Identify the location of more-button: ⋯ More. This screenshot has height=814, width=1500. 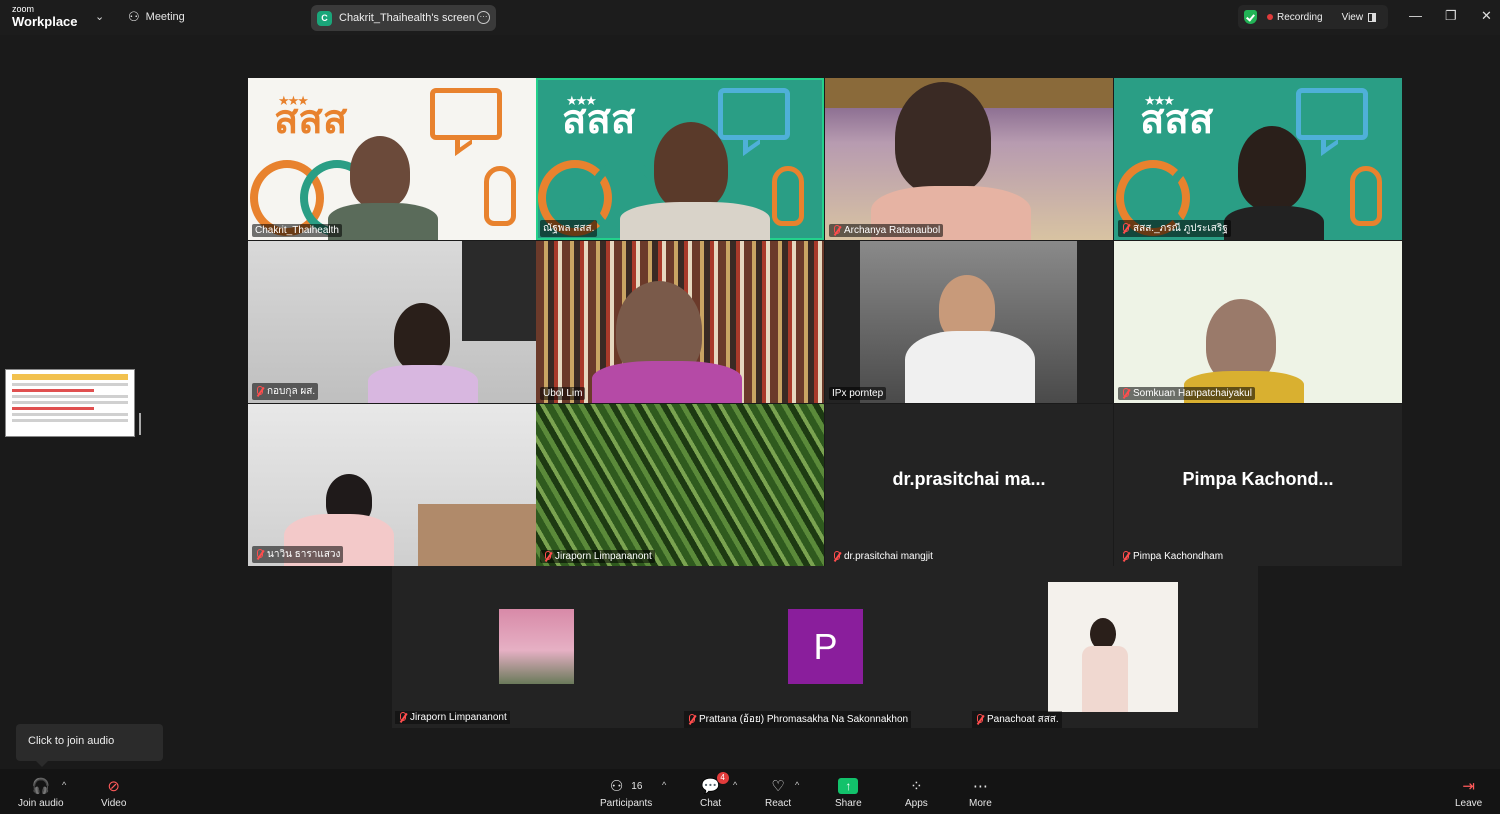
(980, 793).